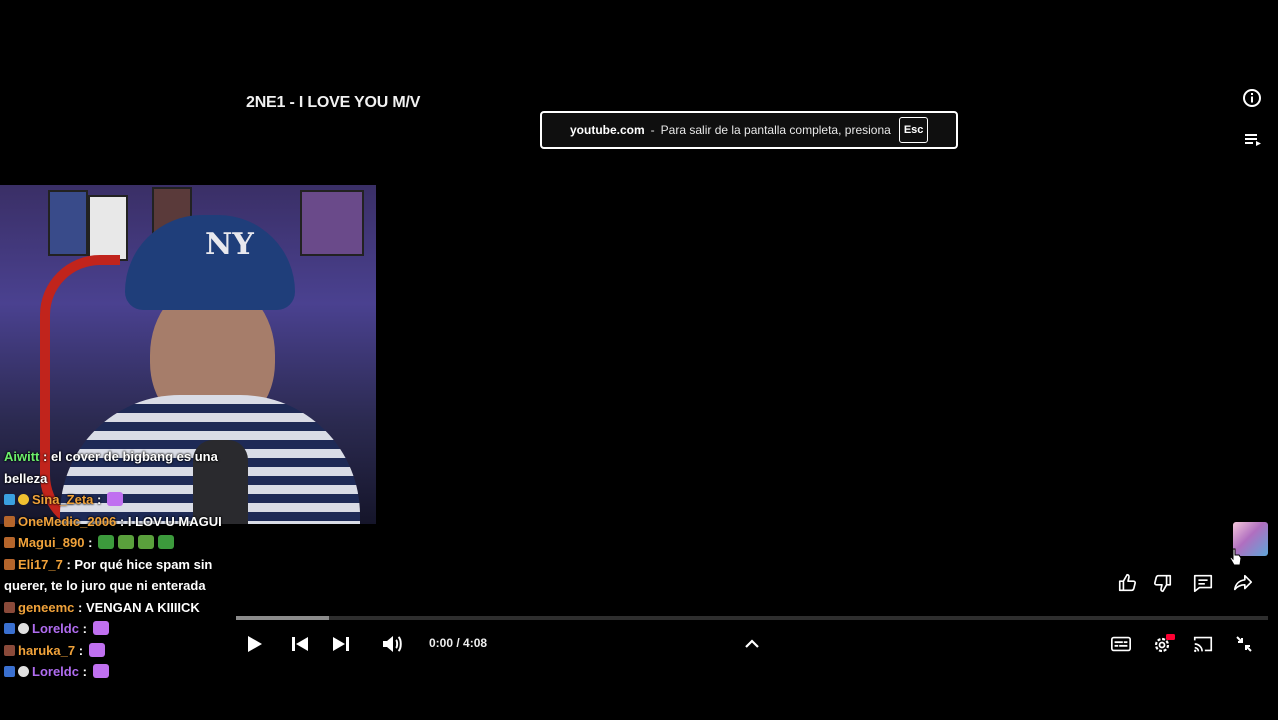 Image resolution: width=1278 pixels, height=720 pixels. I want to click on progress-buffer, so click(282, 618).